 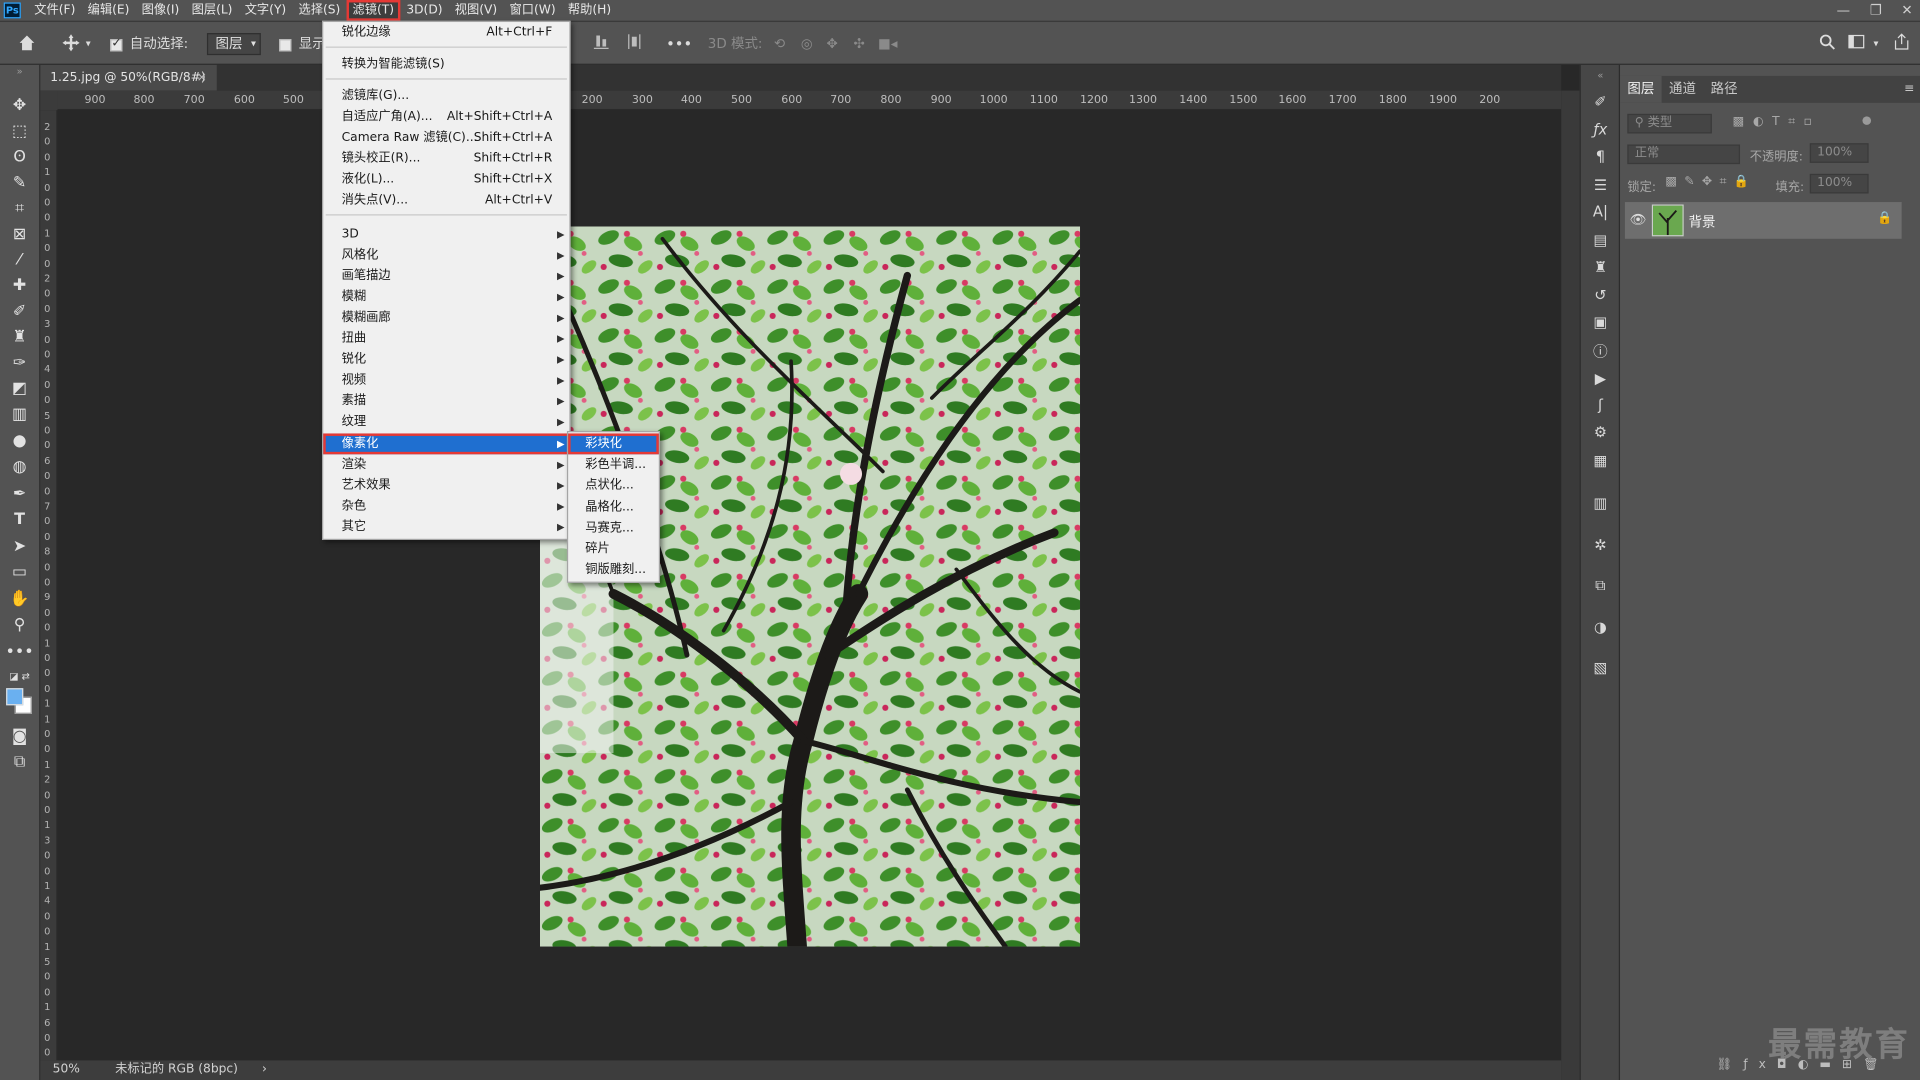 I want to click on filter-menu-item: 纹理 ▶, so click(x=446, y=421).